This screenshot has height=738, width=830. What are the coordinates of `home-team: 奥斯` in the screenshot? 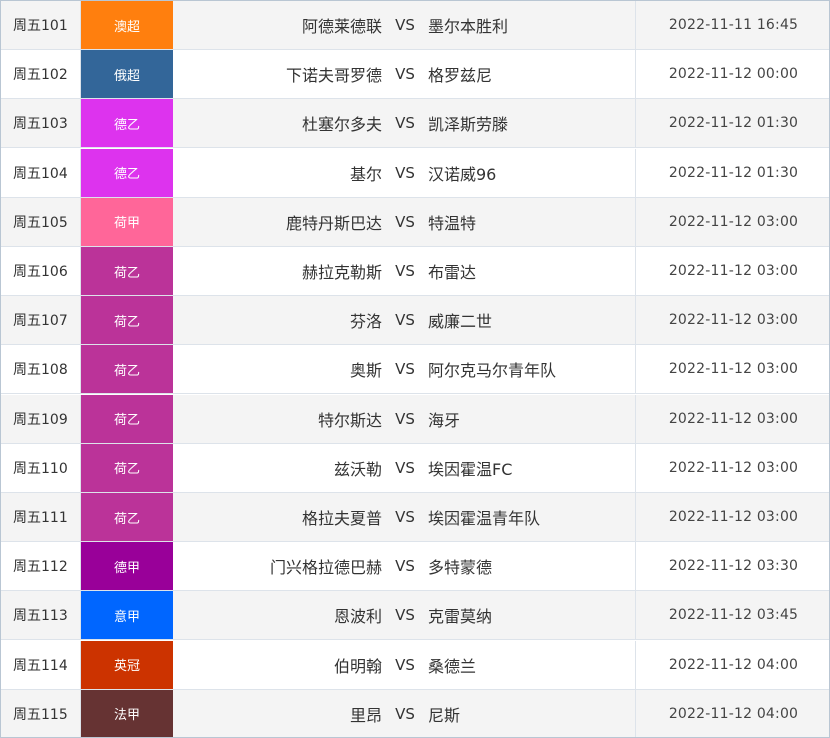 It's located at (277, 369).